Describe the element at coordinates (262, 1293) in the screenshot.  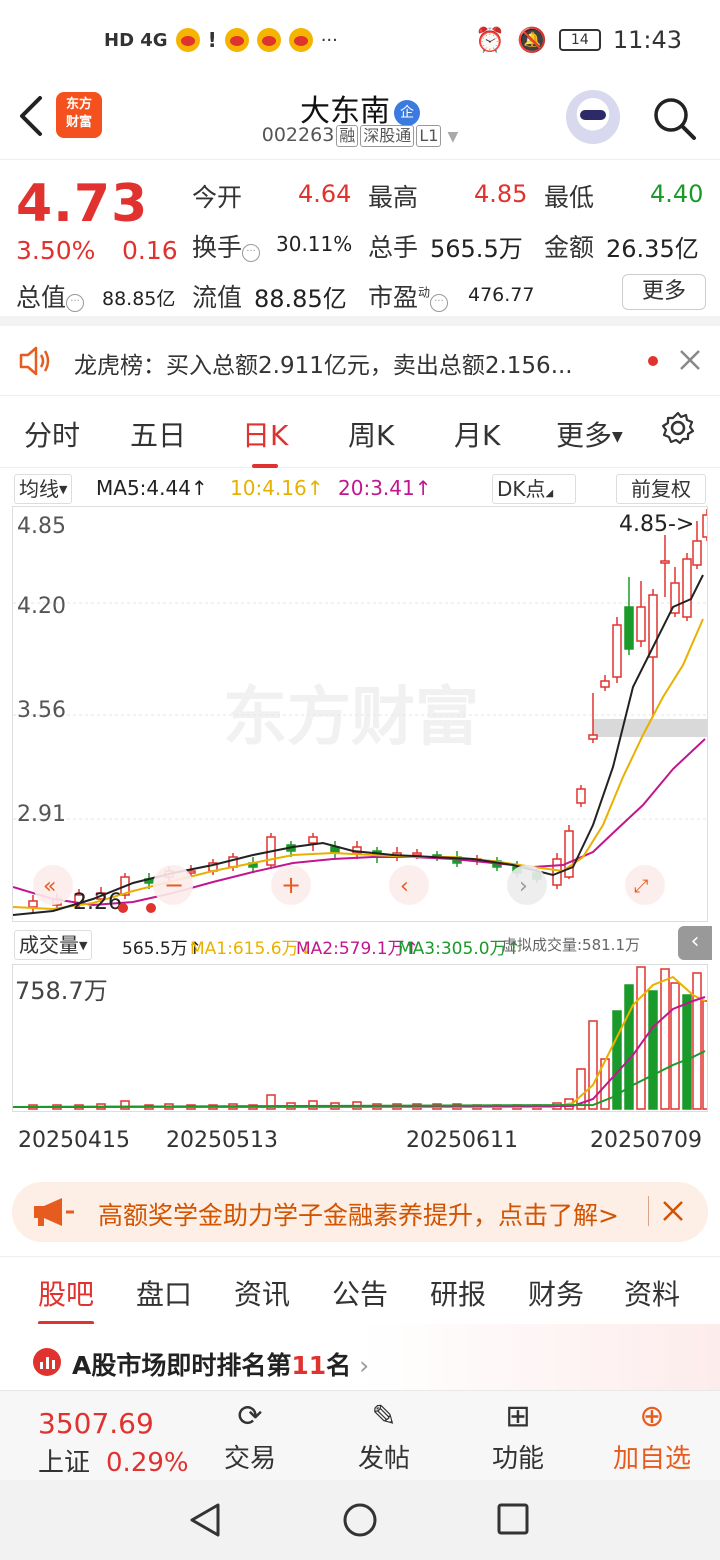
I see `tab-news: 资讯` at that location.